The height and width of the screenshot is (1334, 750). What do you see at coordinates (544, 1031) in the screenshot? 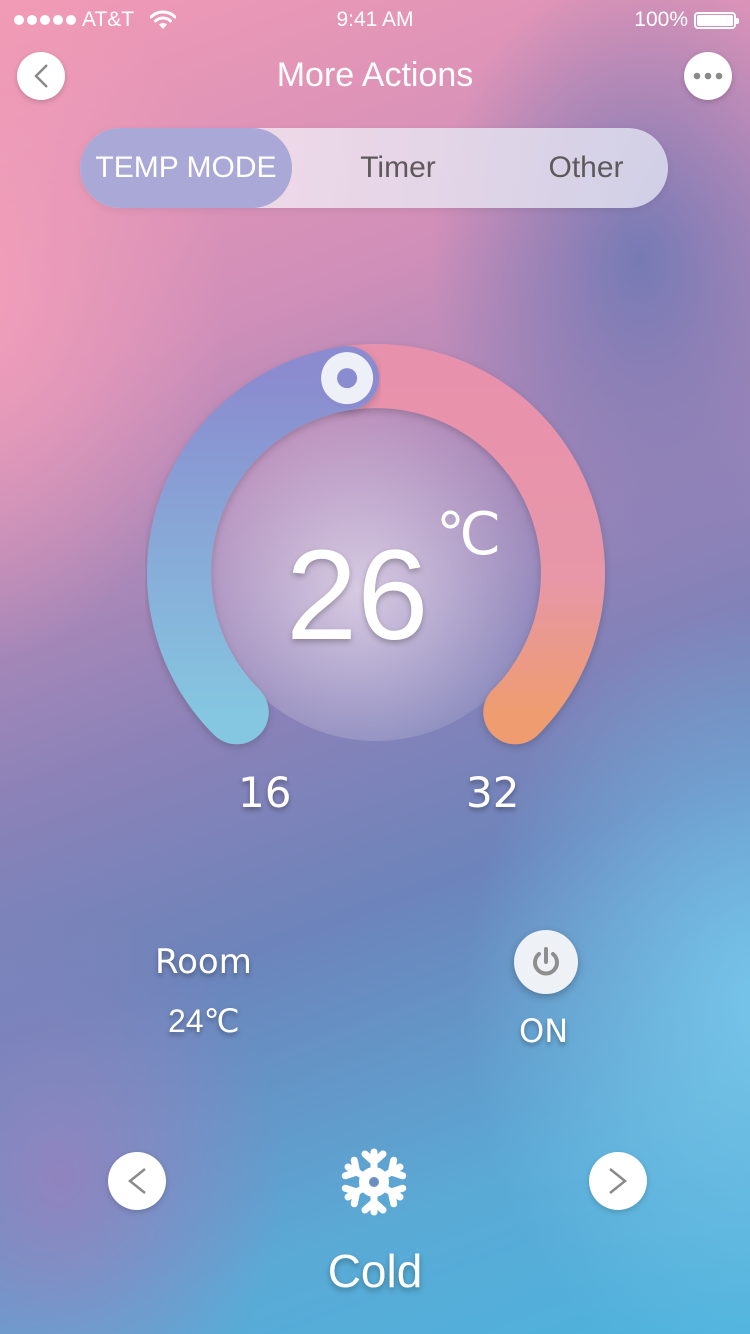
I see `power-state-label: ON` at bounding box center [544, 1031].